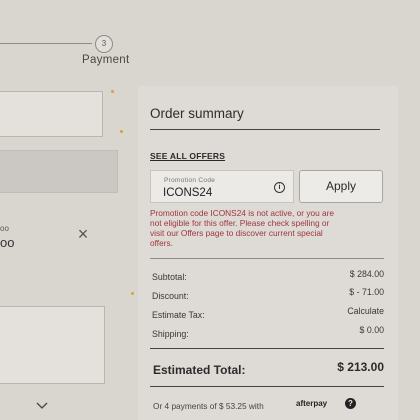 The image size is (420, 420). Describe the element at coordinates (46, 43) in the screenshot. I see `stepper-line` at that location.